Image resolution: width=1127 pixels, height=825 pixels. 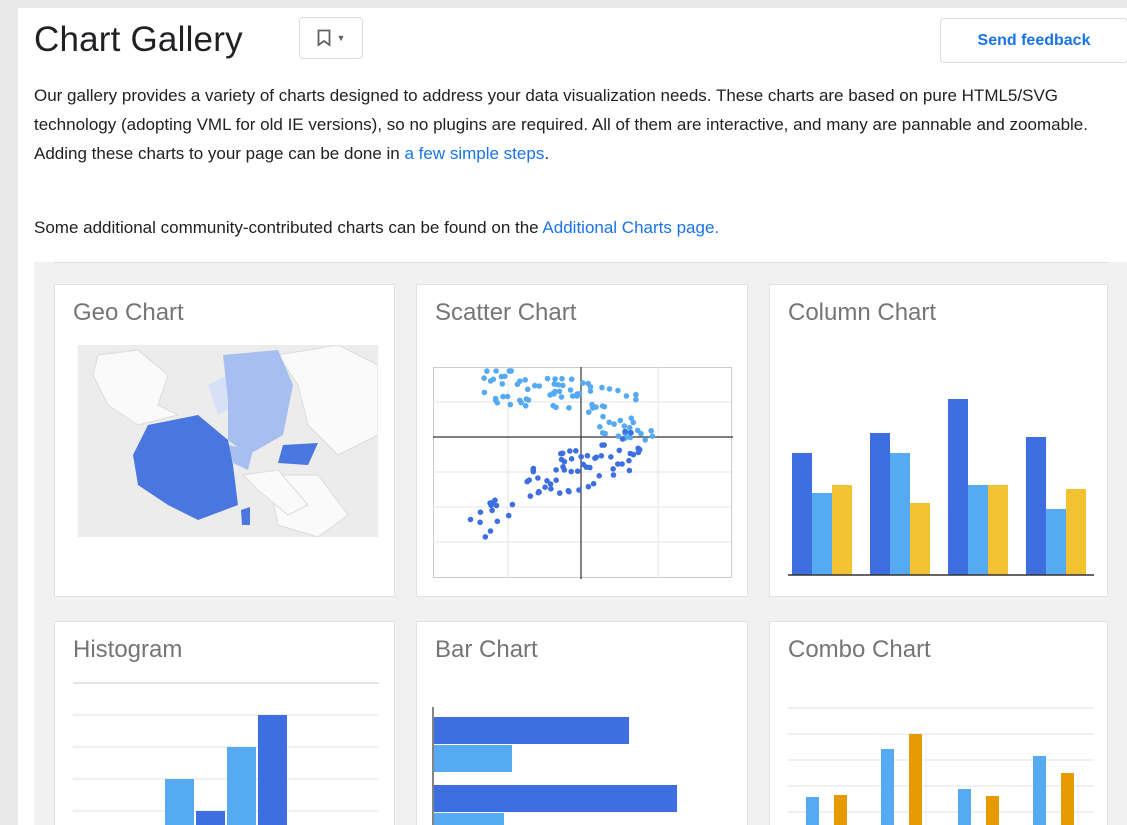 What do you see at coordinates (128, 312) in the screenshot?
I see `card-title: Geo Chart` at bounding box center [128, 312].